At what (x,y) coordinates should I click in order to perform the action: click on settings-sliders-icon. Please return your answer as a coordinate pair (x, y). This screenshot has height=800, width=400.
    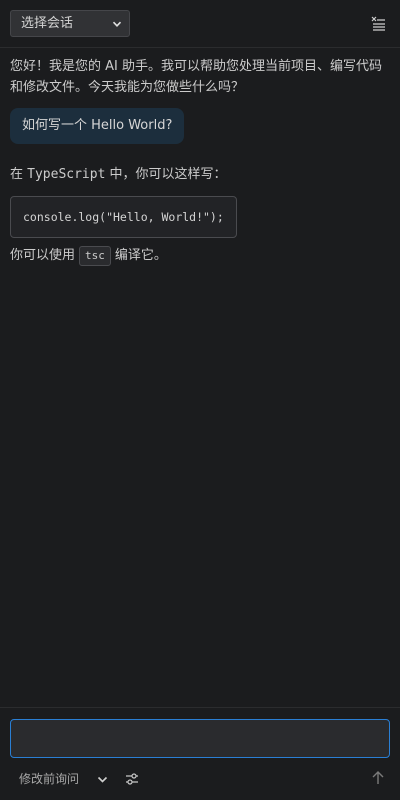
    Looking at the image, I should click on (132, 779).